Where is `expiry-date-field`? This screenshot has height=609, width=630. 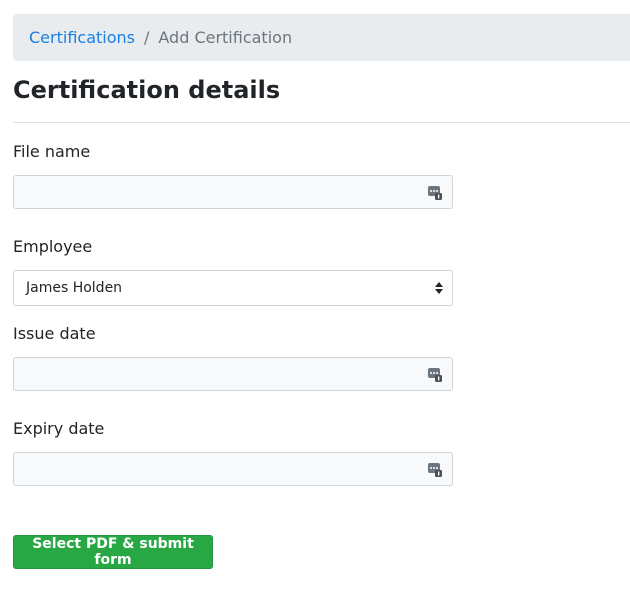 expiry-date-field is located at coordinates (233, 469).